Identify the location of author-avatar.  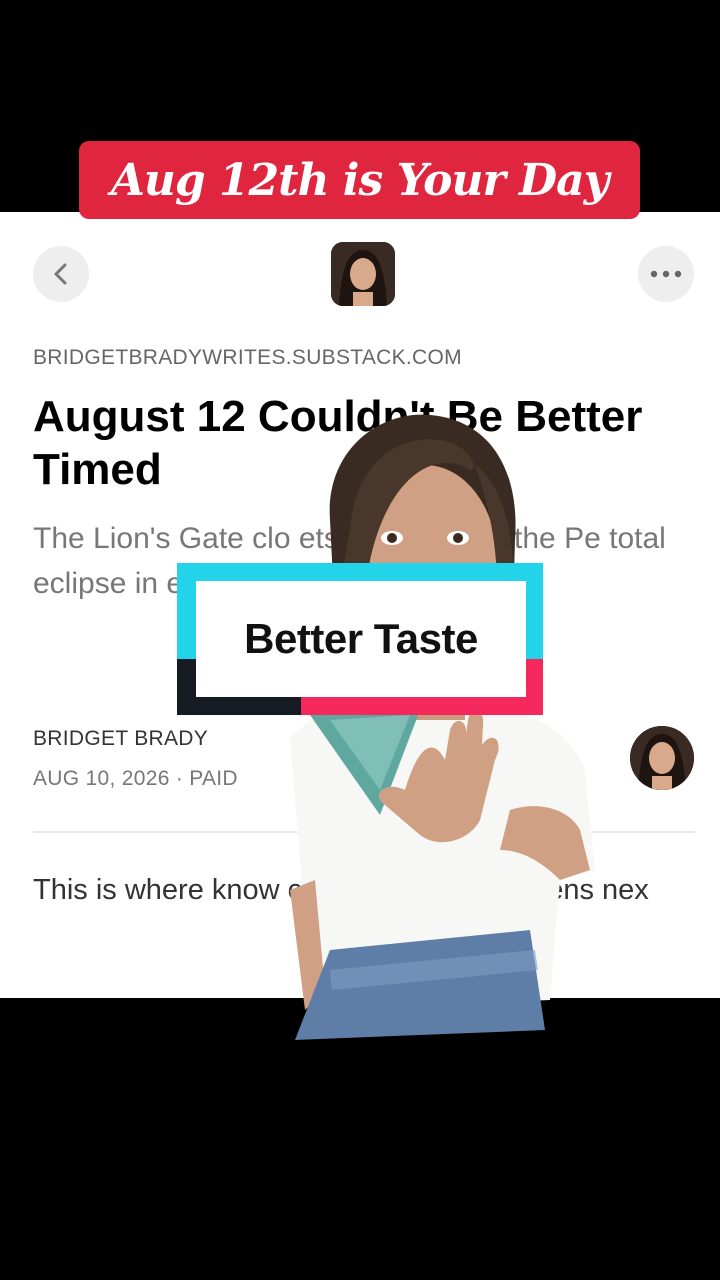
(662, 758).